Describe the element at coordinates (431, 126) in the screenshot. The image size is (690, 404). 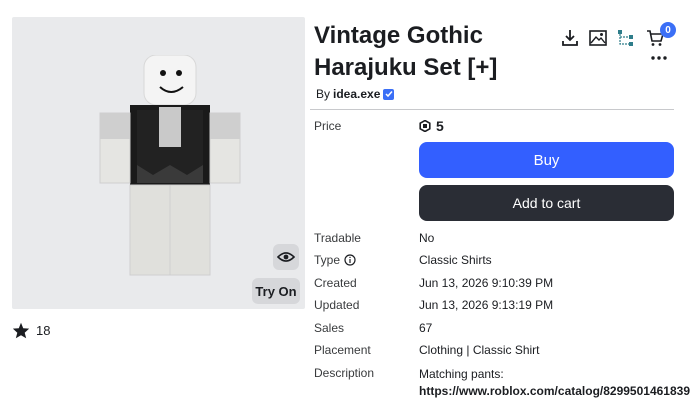
I see `price-value: 5` at that location.